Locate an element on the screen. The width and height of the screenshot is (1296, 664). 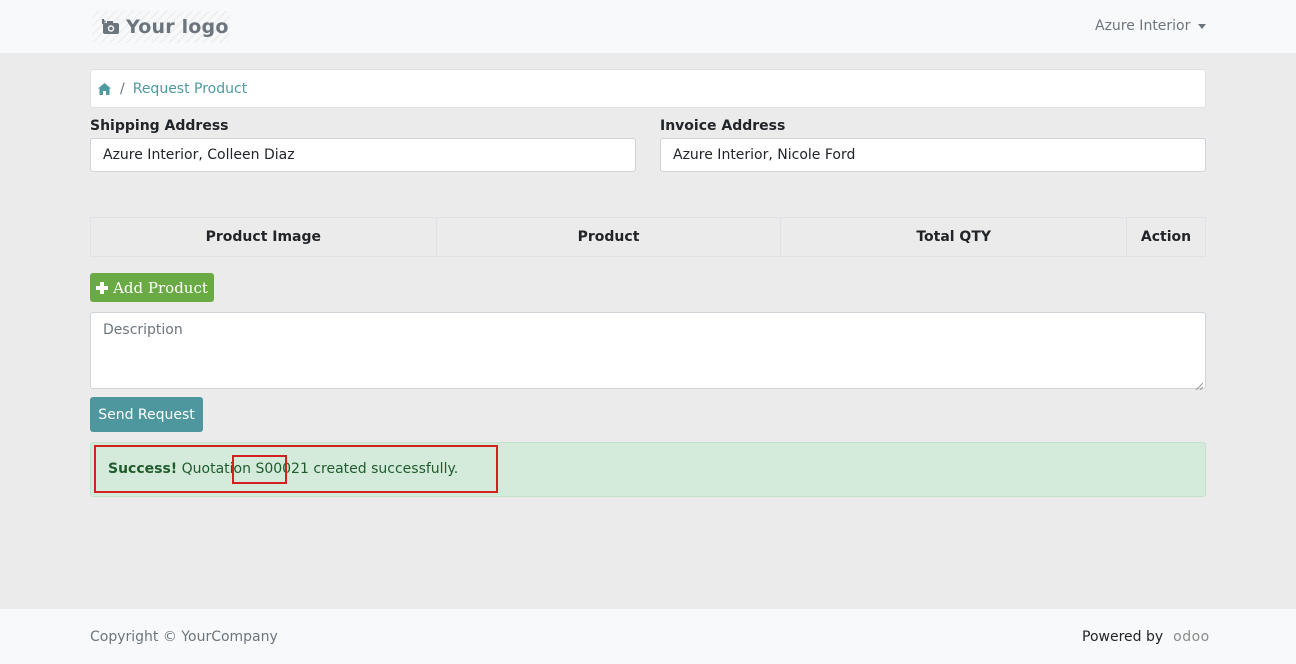
odoo-logo: odoo is located at coordinates (1191, 637).